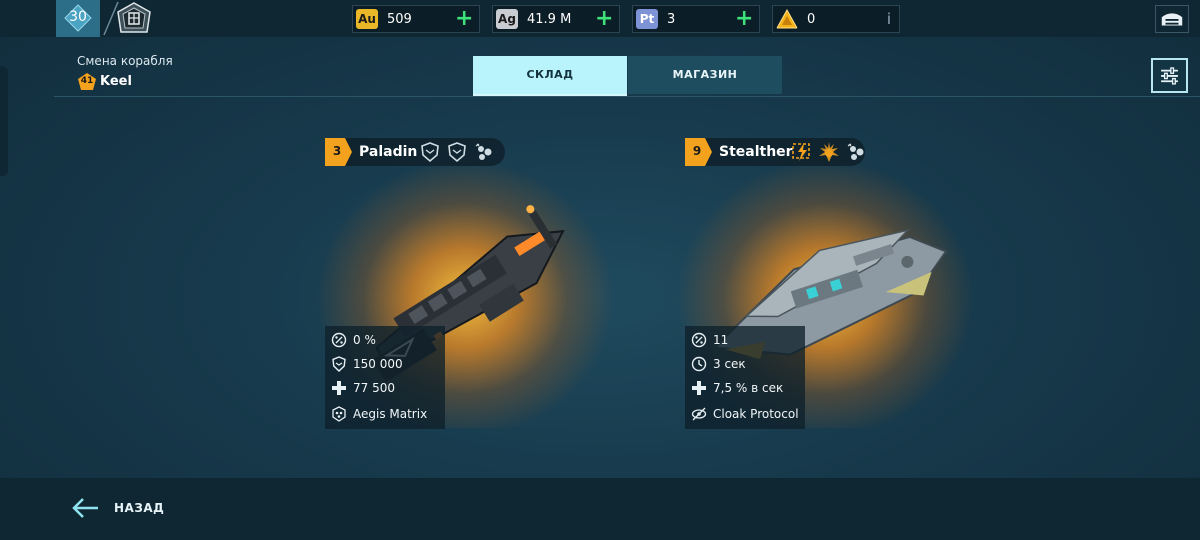 The image size is (1200, 540). Describe the element at coordinates (721, 340) in the screenshot. I see `stat-value: 11` at that location.